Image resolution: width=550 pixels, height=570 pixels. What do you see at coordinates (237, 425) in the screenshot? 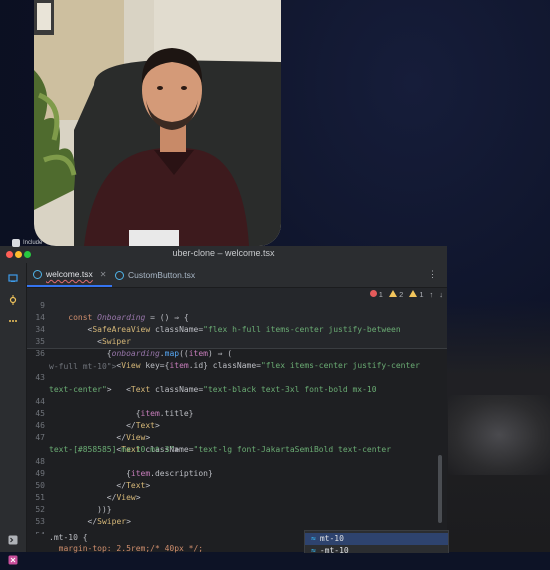
I see `code-line: 46 </View>` at bounding box center [237, 425].